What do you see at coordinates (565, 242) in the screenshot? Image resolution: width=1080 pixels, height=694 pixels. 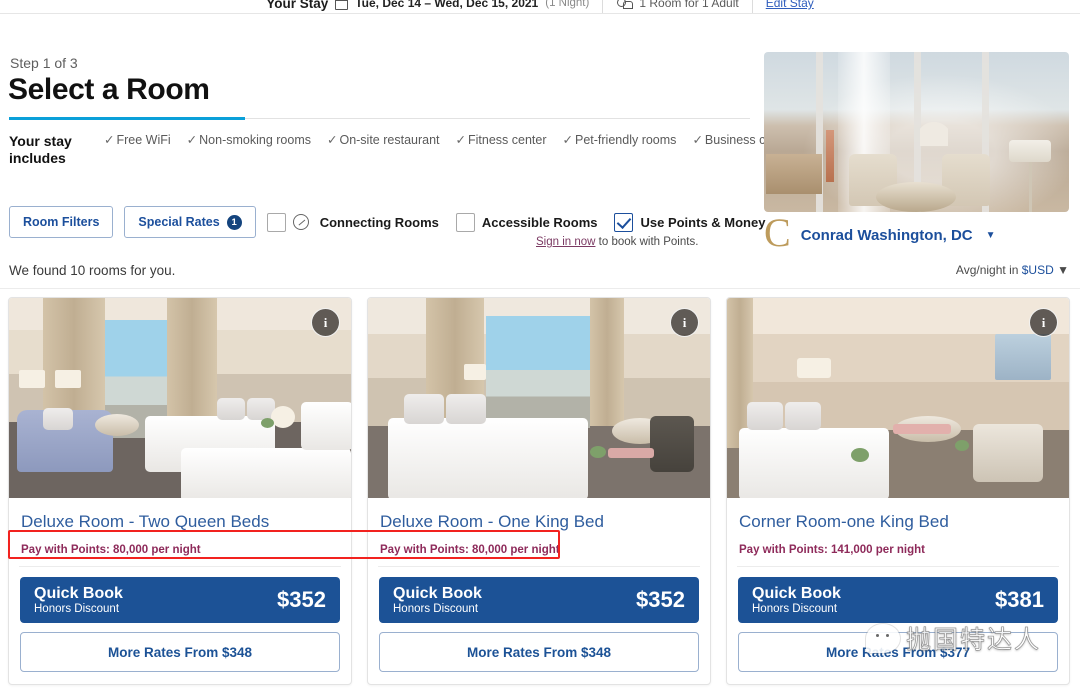 I see `sign-in-now-link: Sign in now` at bounding box center [565, 242].